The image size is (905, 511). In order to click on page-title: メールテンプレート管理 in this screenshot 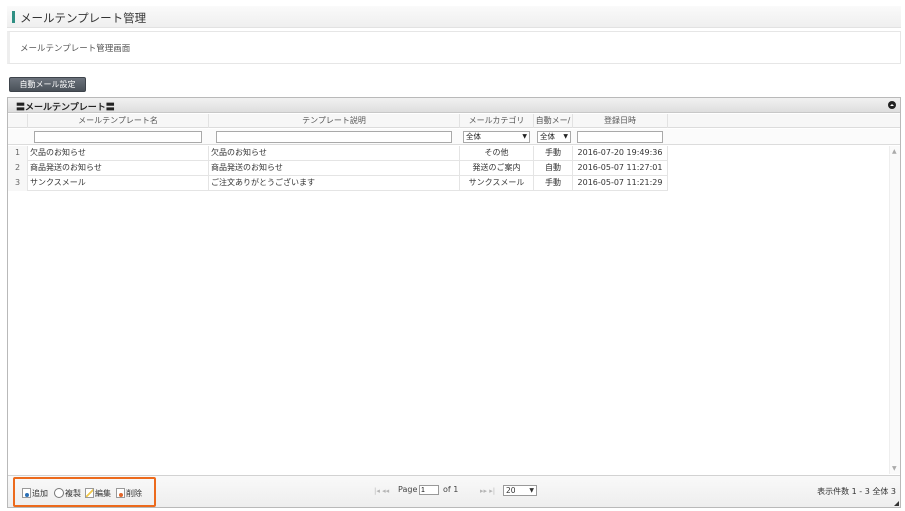, I will do `click(83, 18)`.